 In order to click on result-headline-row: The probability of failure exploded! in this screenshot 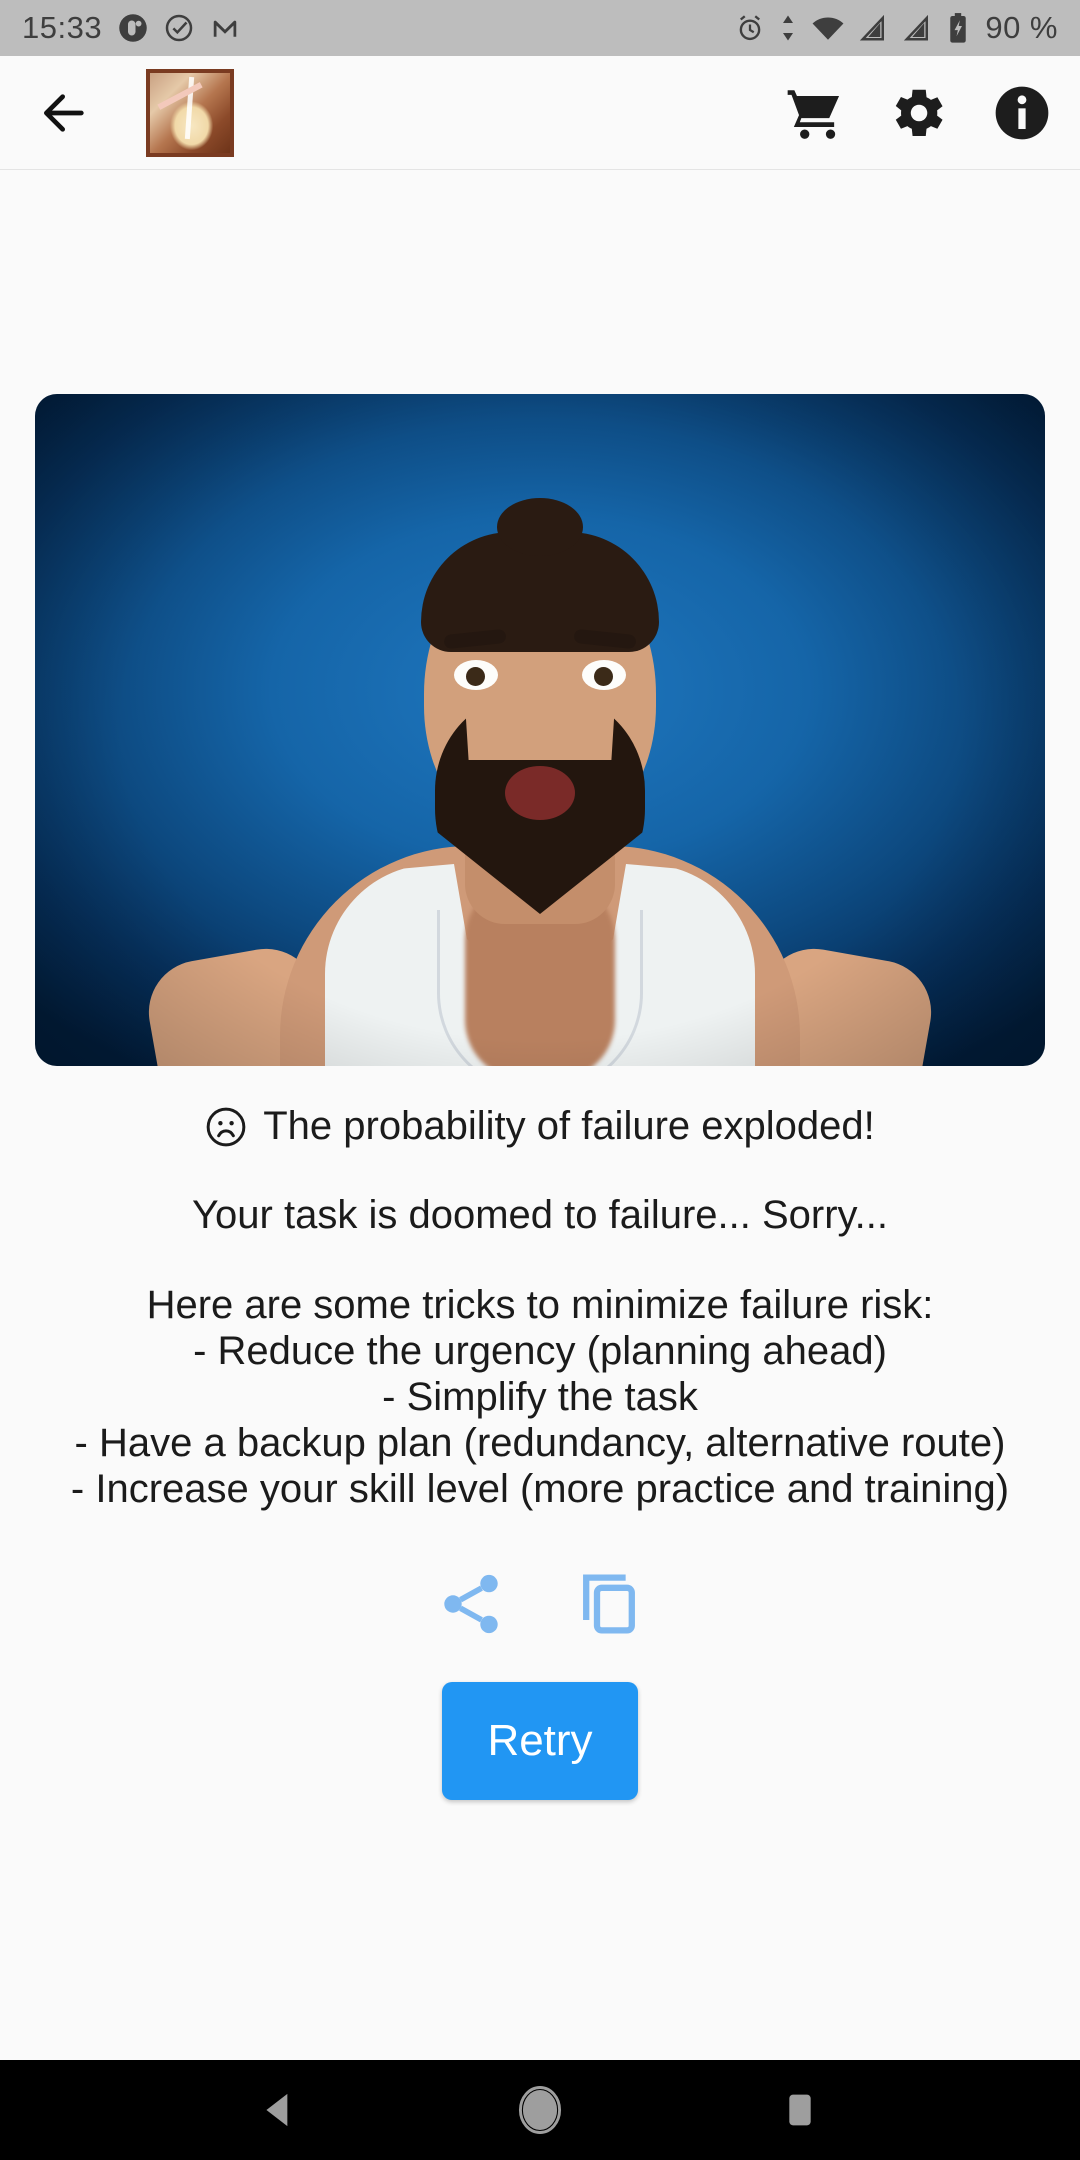, I will do `click(540, 1126)`.